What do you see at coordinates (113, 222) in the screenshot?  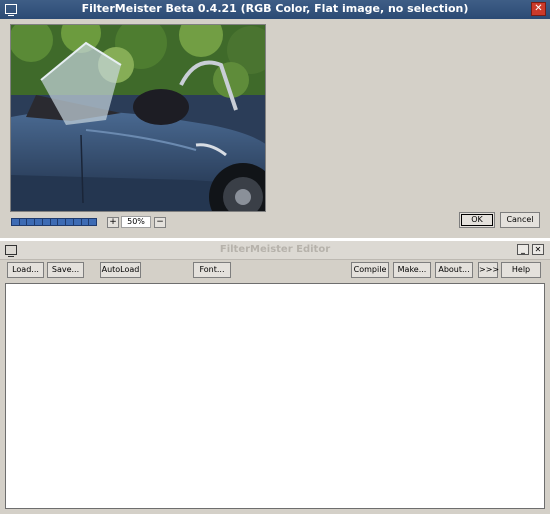 I see `zoom-in-button: +` at bounding box center [113, 222].